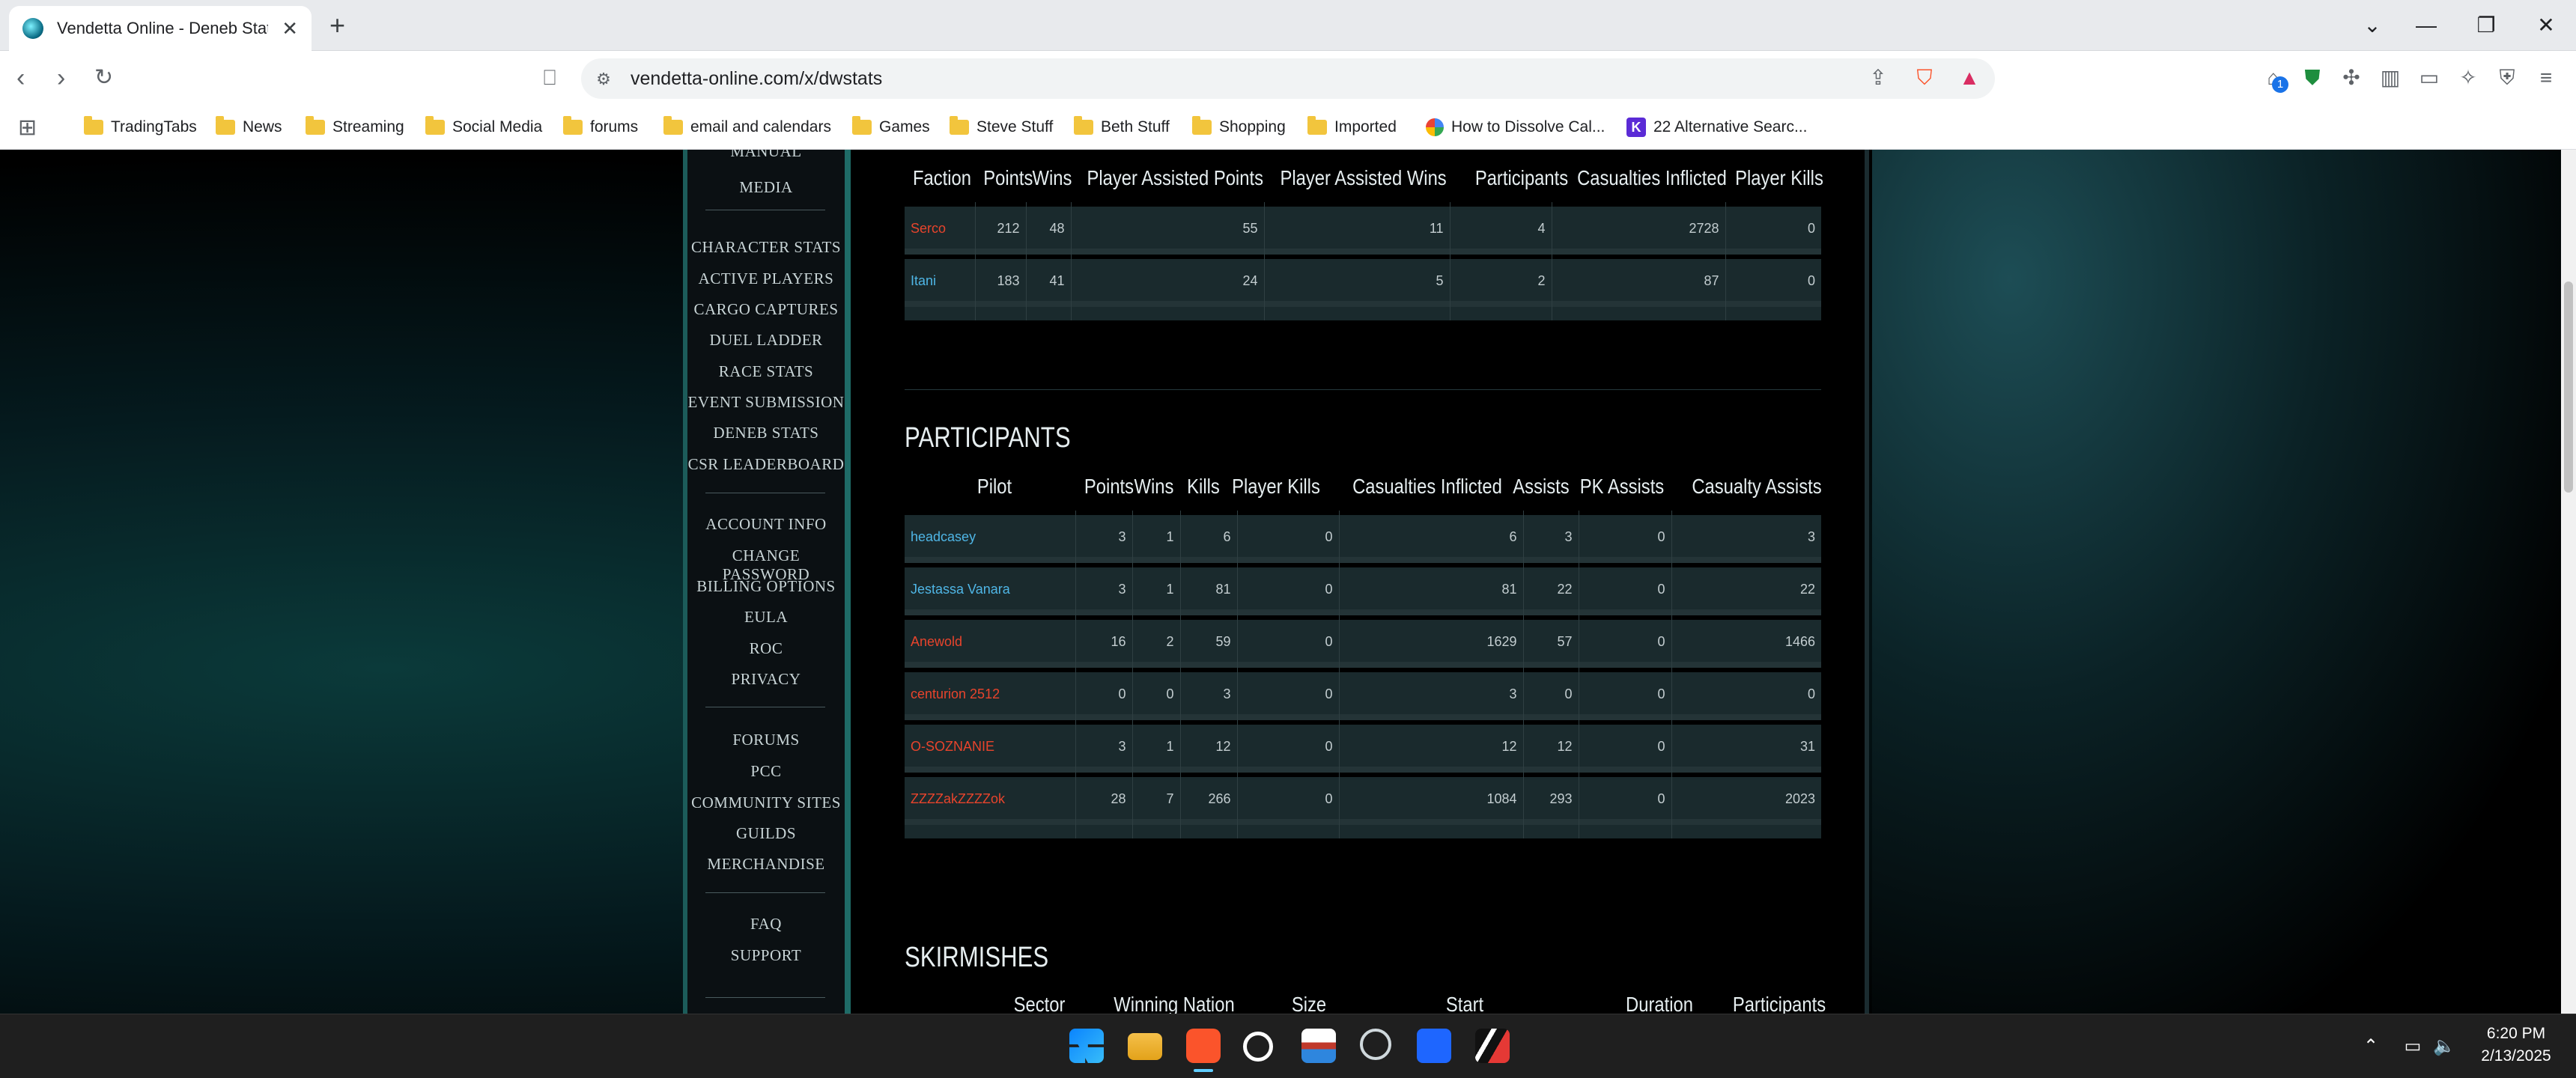  Describe the element at coordinates (2568, 387) in the screenshot. I see `scrollbar-thumb` at that location.